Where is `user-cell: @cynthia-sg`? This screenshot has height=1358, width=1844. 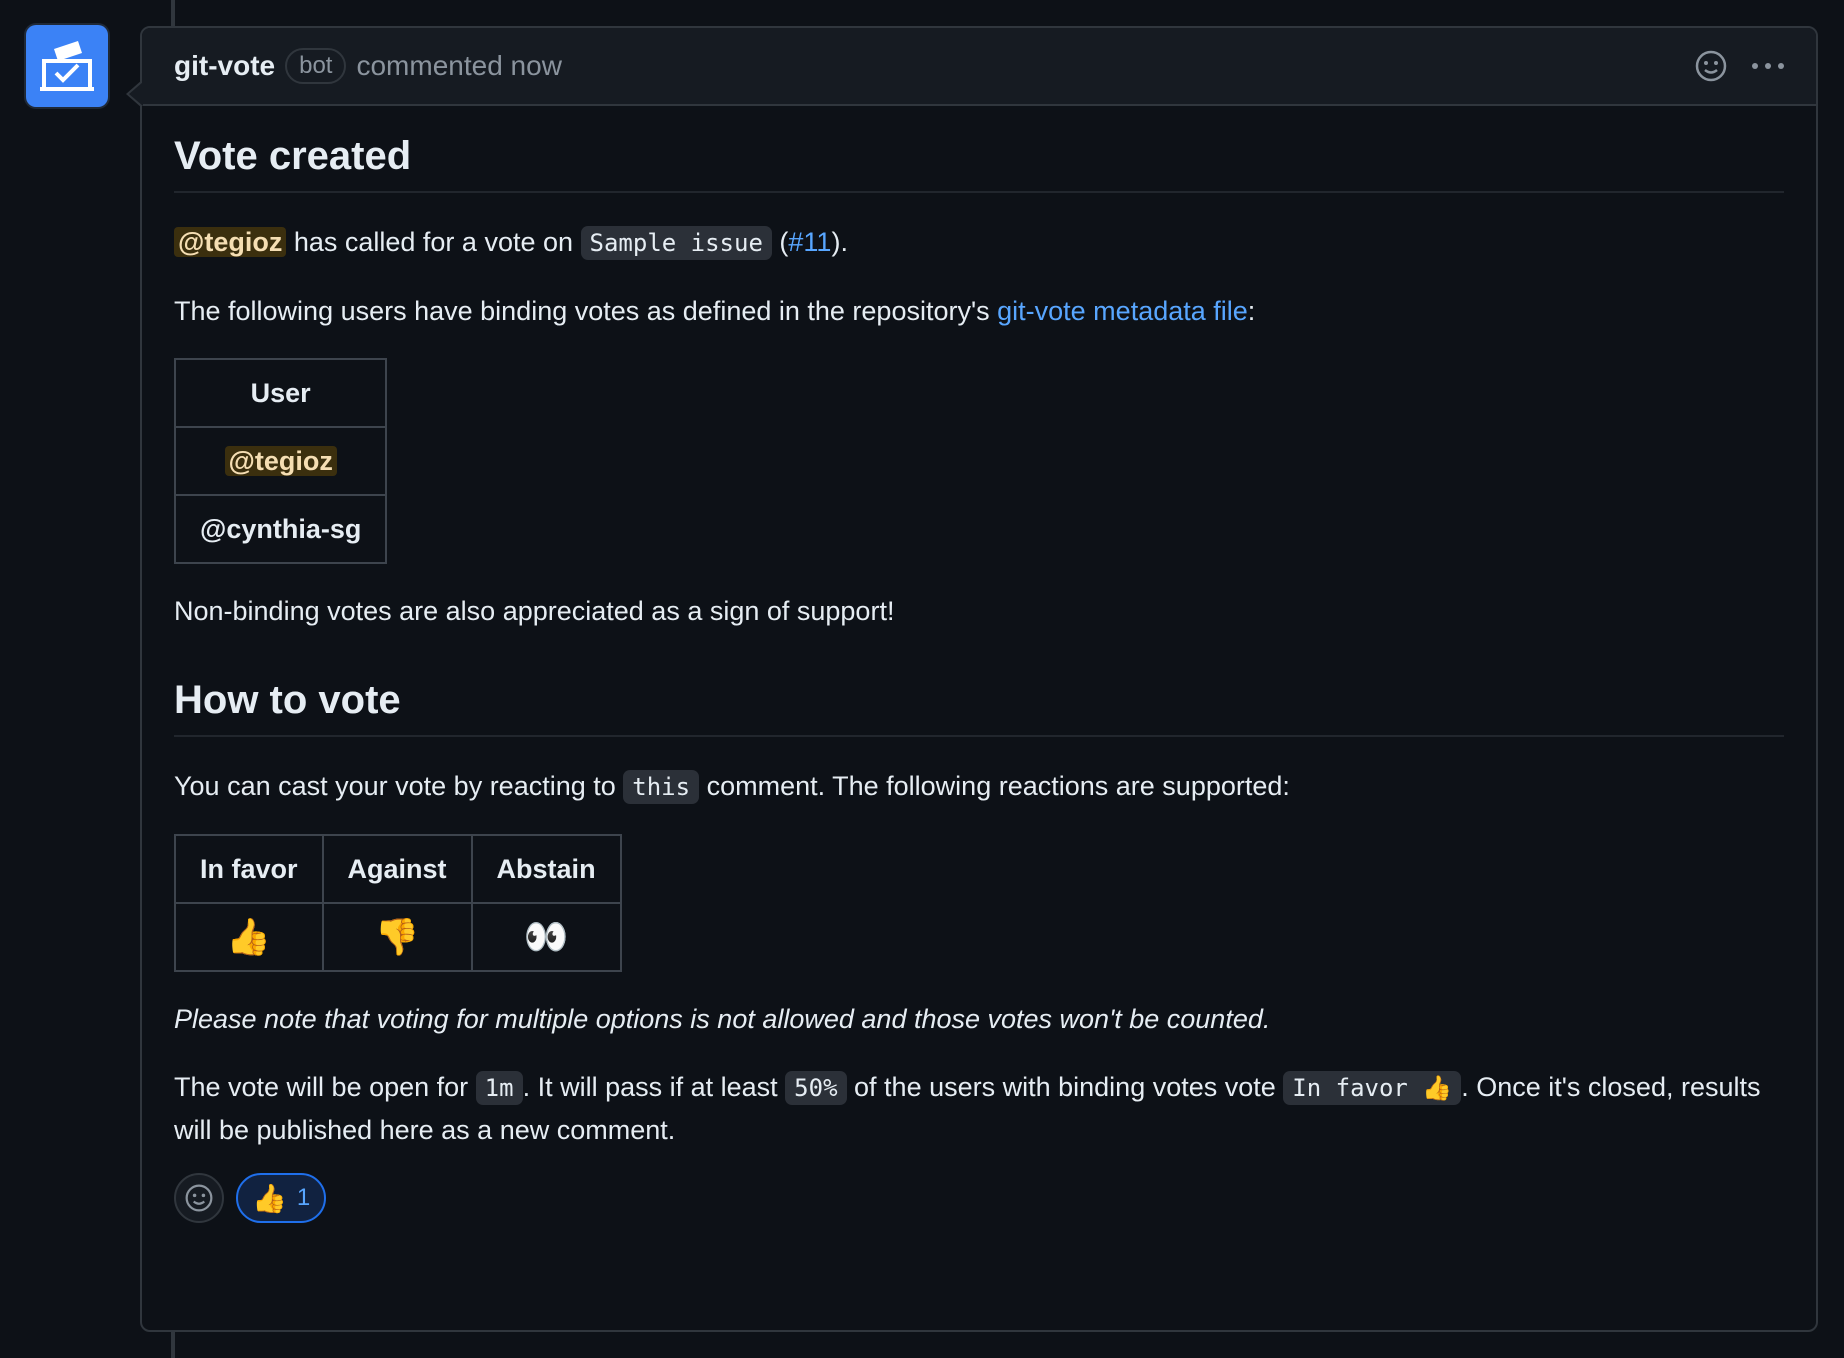
user-cell: @cynthia-sg is located at coordinates (280, 529).